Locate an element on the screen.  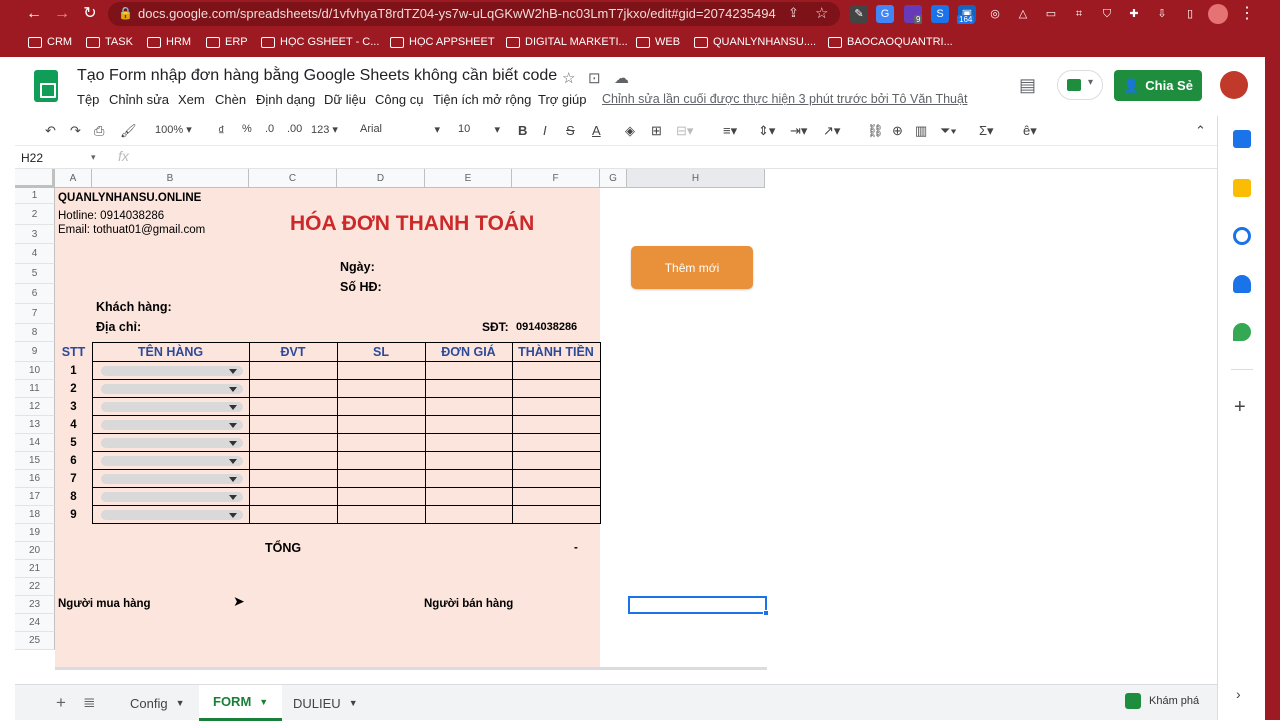
row-header-10: 10 is located at coordinates (35, 371).